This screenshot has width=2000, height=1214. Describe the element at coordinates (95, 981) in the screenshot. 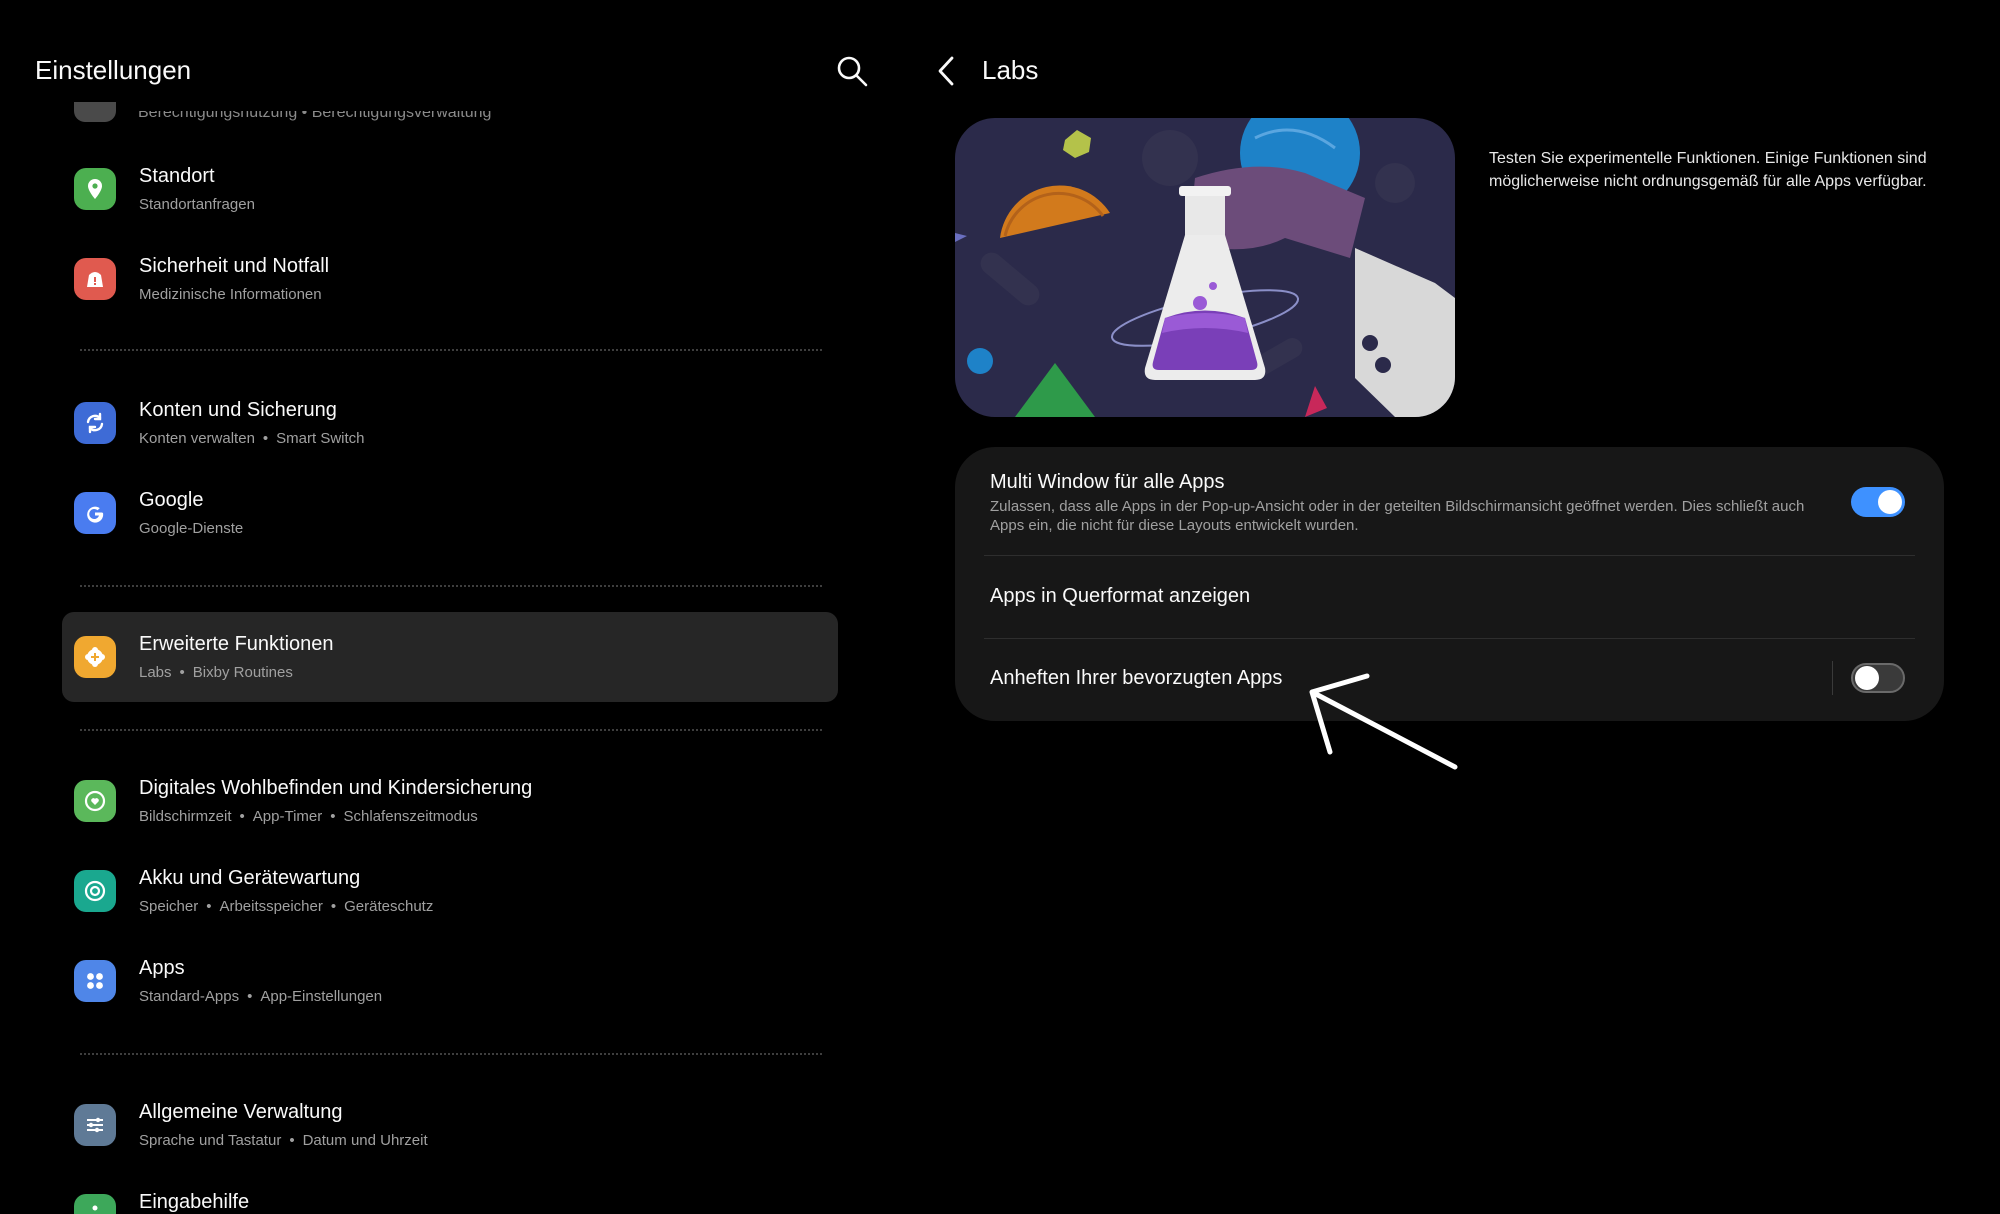

I see `apps-grid-icon` at that location.